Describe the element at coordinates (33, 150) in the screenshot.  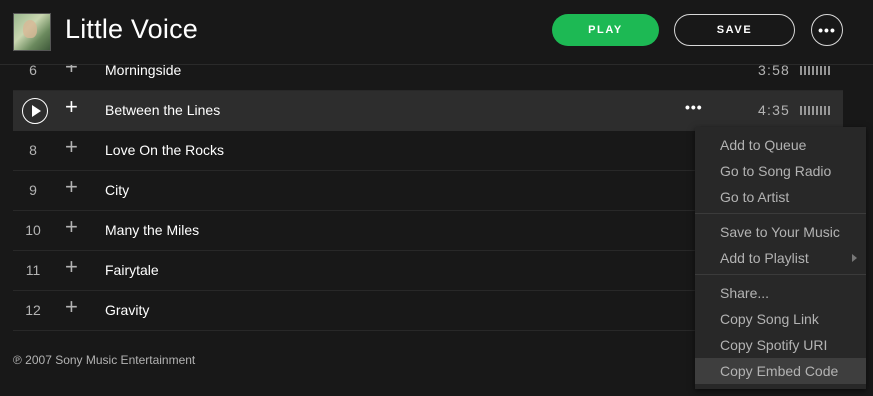
I see `track-number: 8` at that location.